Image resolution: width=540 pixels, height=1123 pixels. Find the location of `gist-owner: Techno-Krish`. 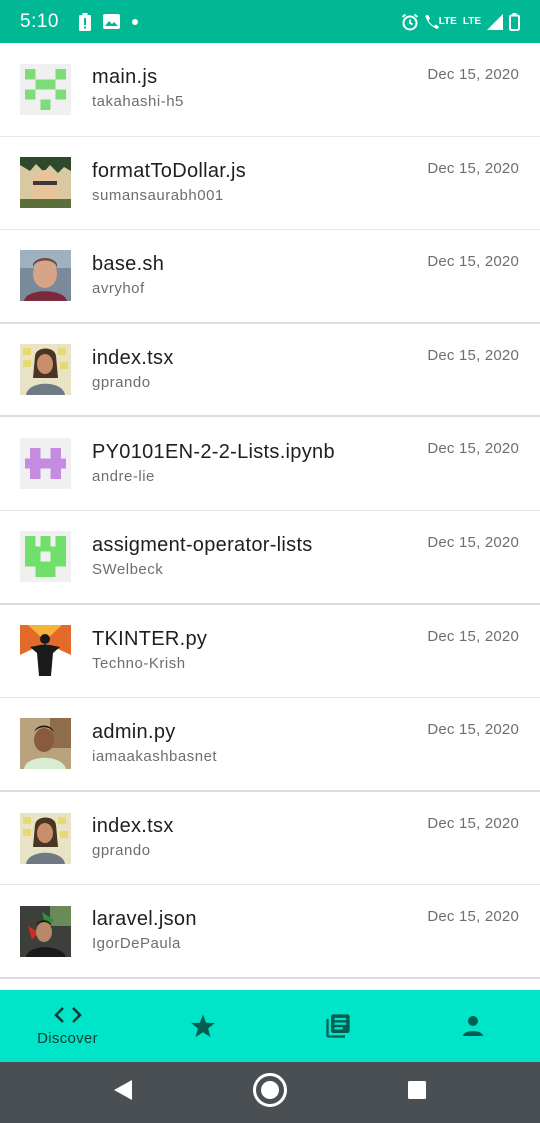

gist-owner: Techno-Krish is located at coordinates (139, 663).